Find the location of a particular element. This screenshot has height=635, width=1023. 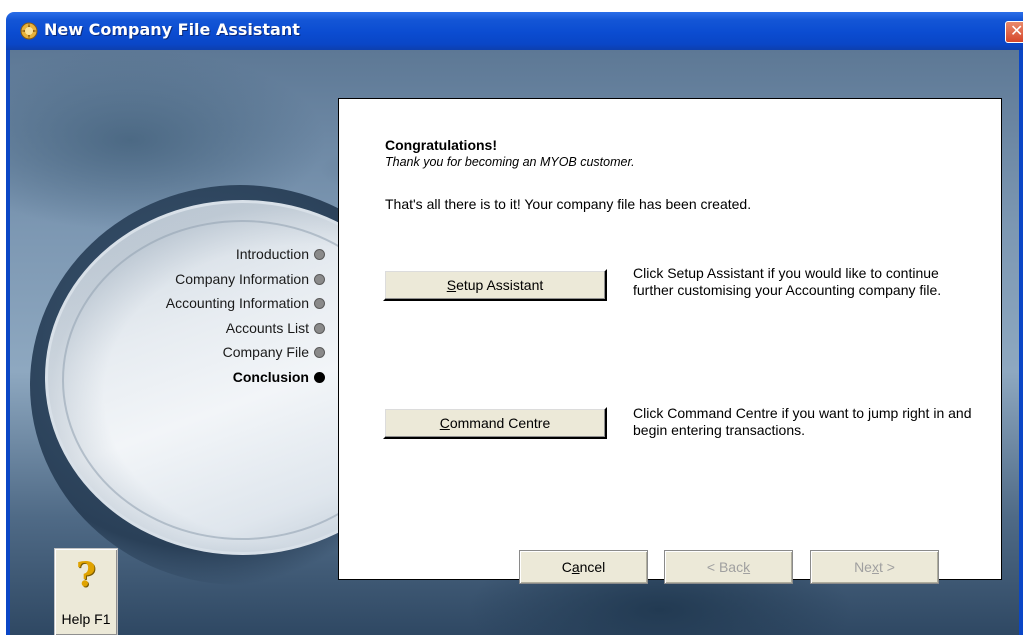

command-centre-button: Command Centre is located at coordinates (495, 423).